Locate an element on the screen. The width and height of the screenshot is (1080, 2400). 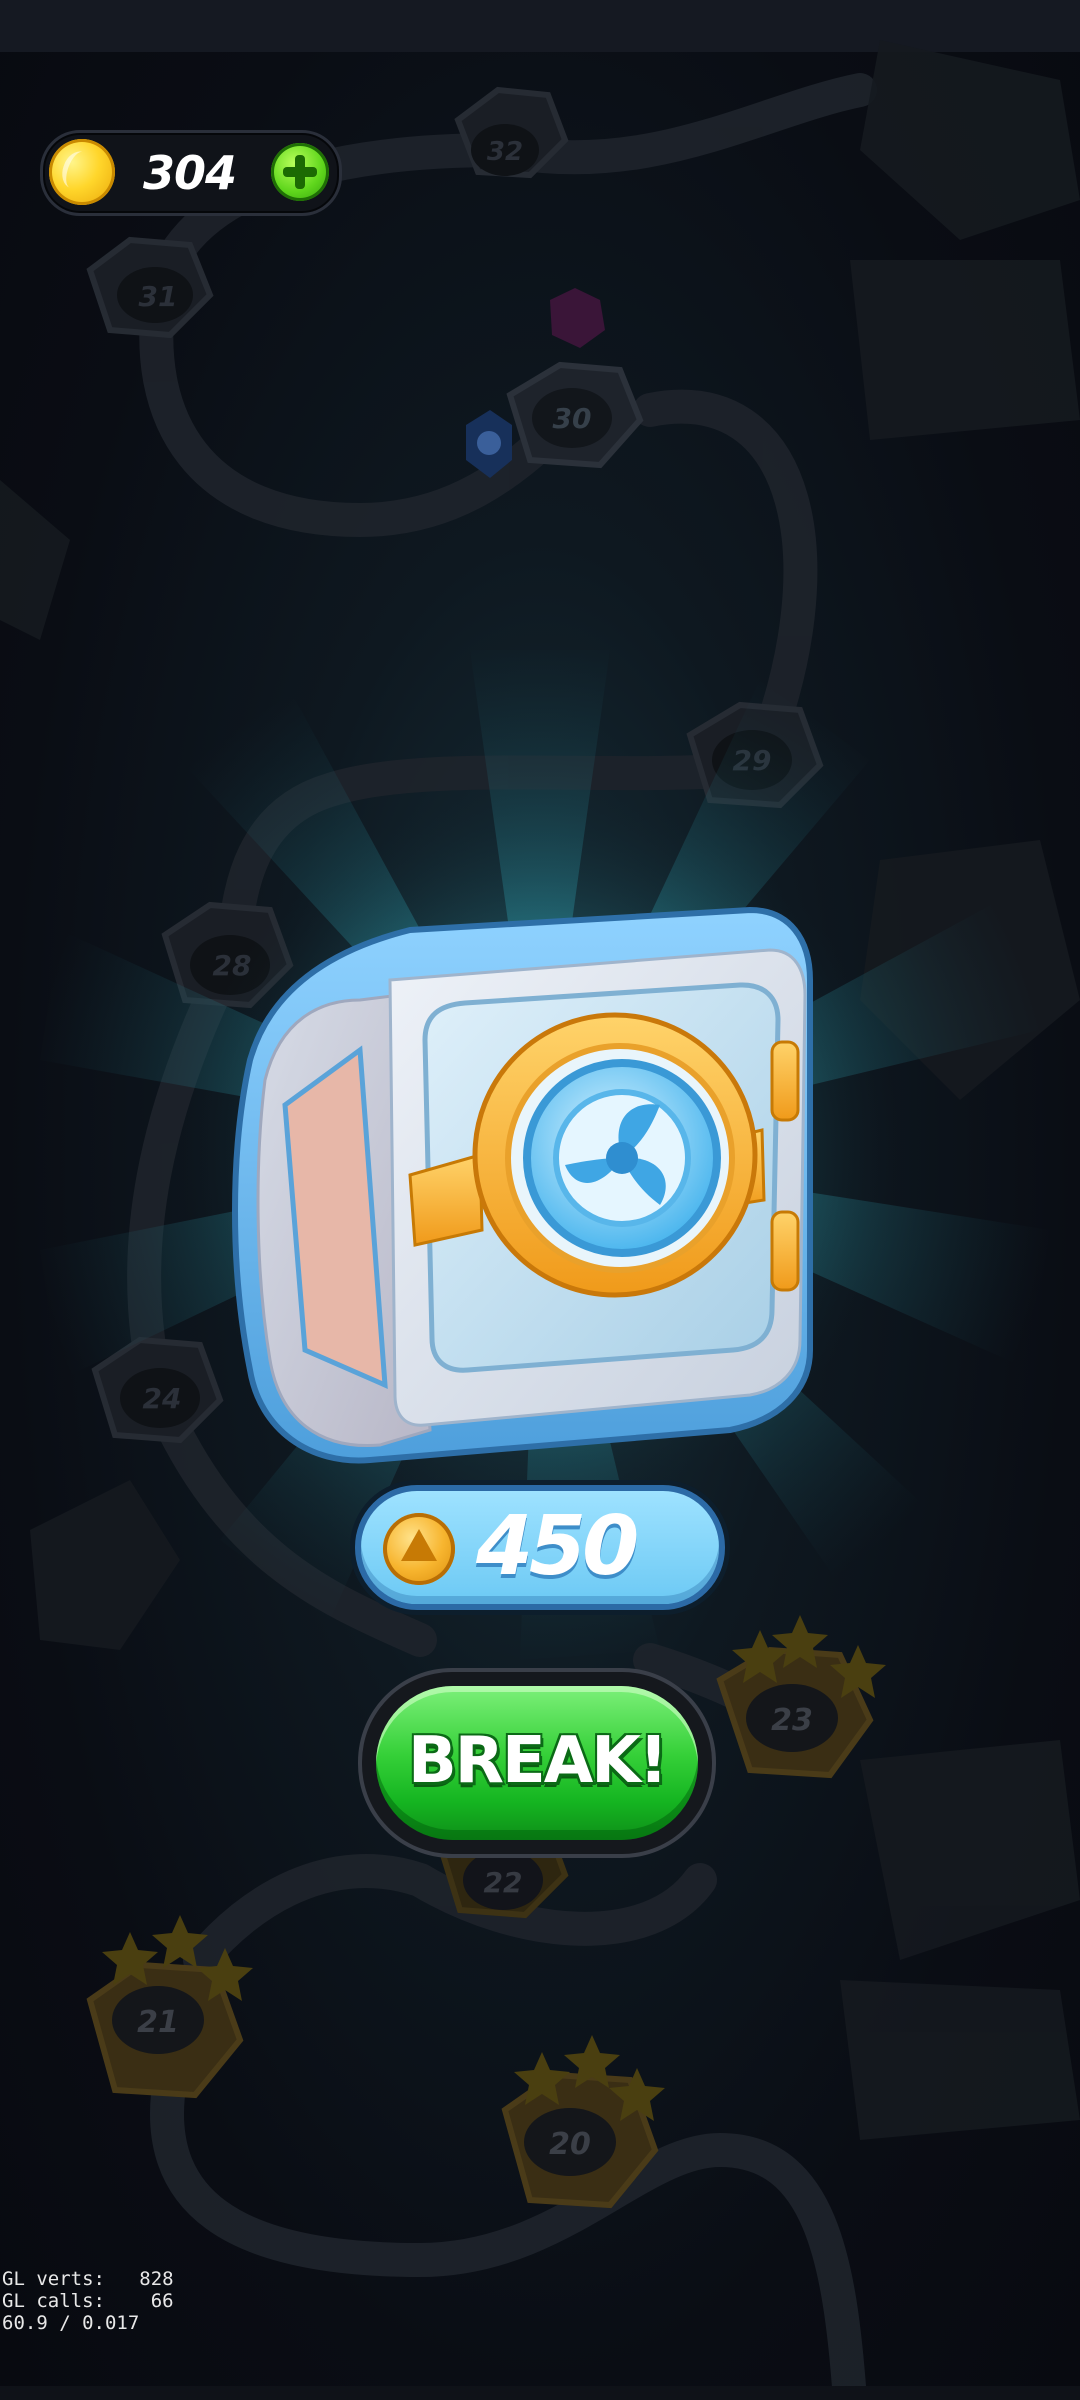
debug-gl-calls: GL calls: 66 is located at coordinates (88, 2301).